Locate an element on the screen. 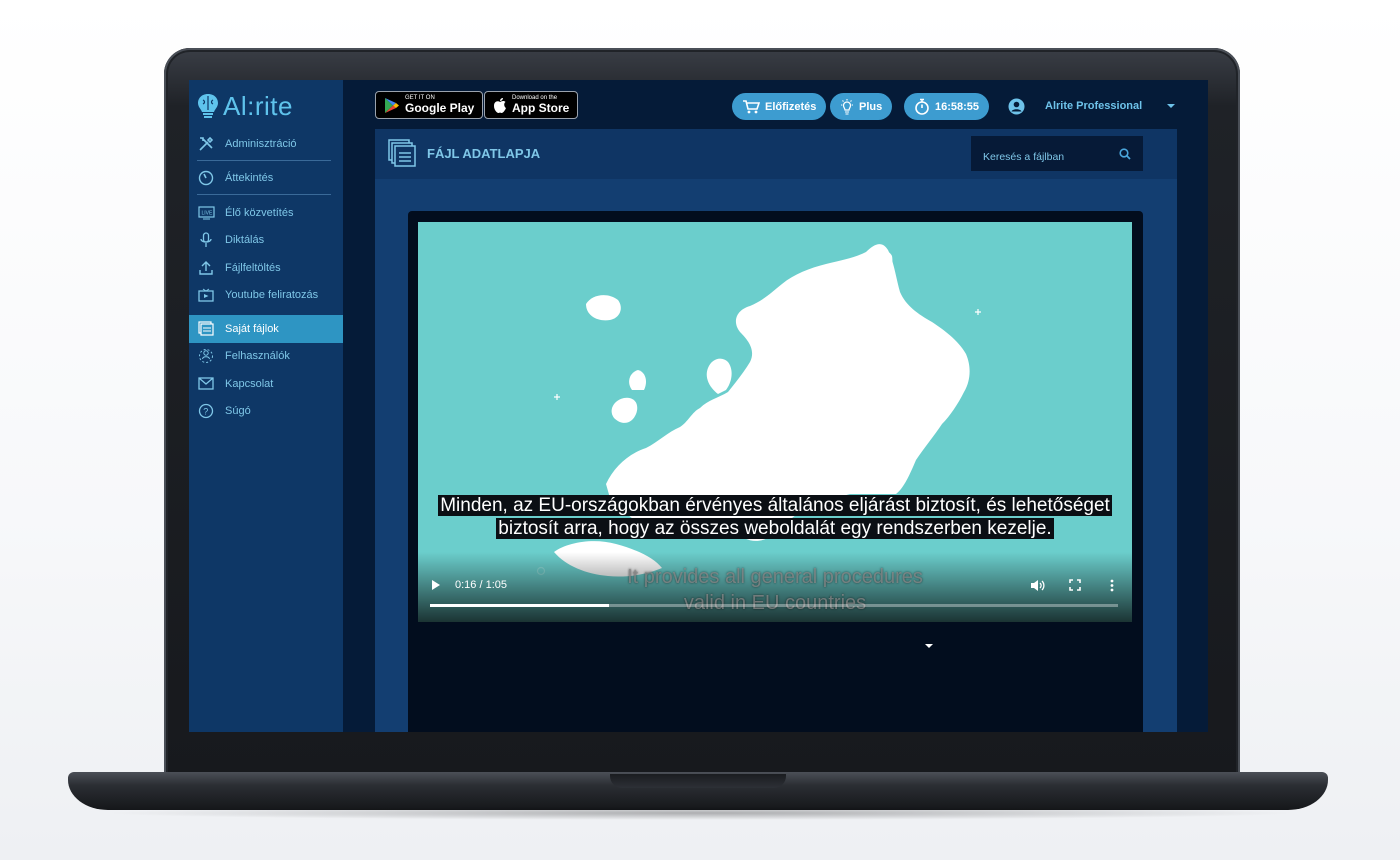 The width and height of the screenshot is (1400, 860). google-play-big-text: Google Play is located at coordinates (440, 108).